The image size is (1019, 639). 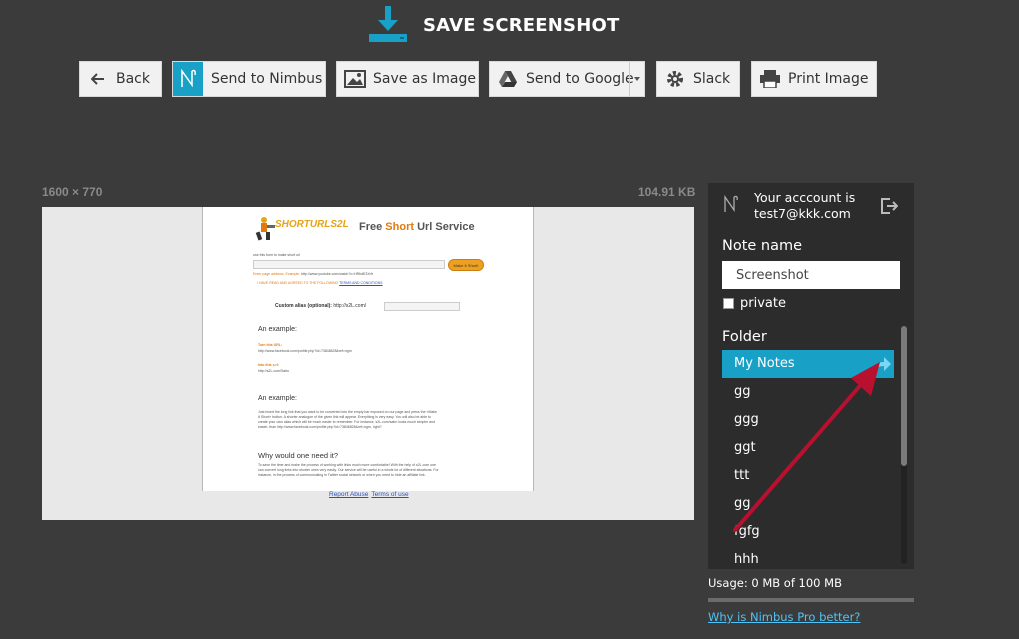 What do you see at coordinates (808, 448) in the screenshot?
I see `folder-item: ggt` at bounding box center [808, 448].